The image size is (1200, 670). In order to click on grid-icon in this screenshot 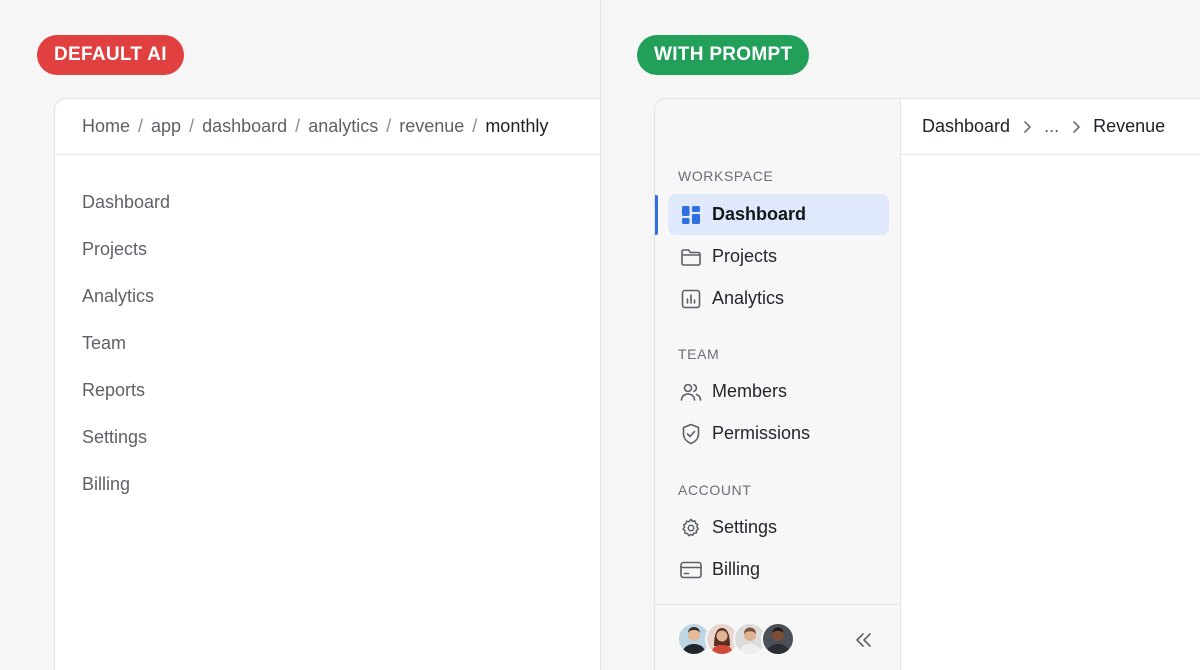, I will do `click(691, 215)`.